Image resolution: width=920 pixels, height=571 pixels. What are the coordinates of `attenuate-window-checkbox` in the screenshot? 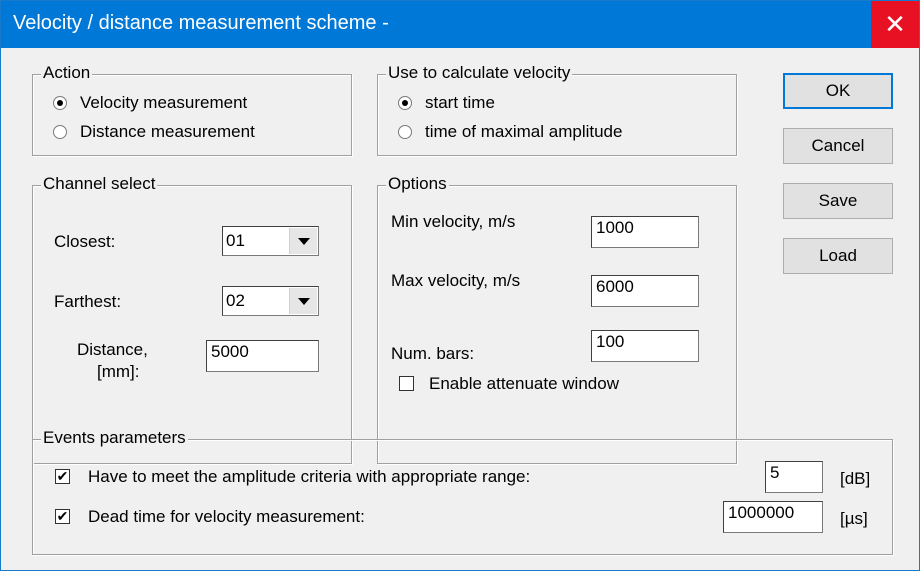 It's located at (406, 383).